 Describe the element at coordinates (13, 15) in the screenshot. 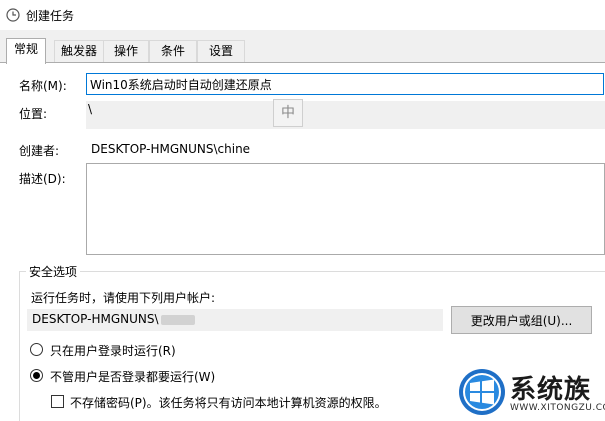

I see `clock-icon` at that location.